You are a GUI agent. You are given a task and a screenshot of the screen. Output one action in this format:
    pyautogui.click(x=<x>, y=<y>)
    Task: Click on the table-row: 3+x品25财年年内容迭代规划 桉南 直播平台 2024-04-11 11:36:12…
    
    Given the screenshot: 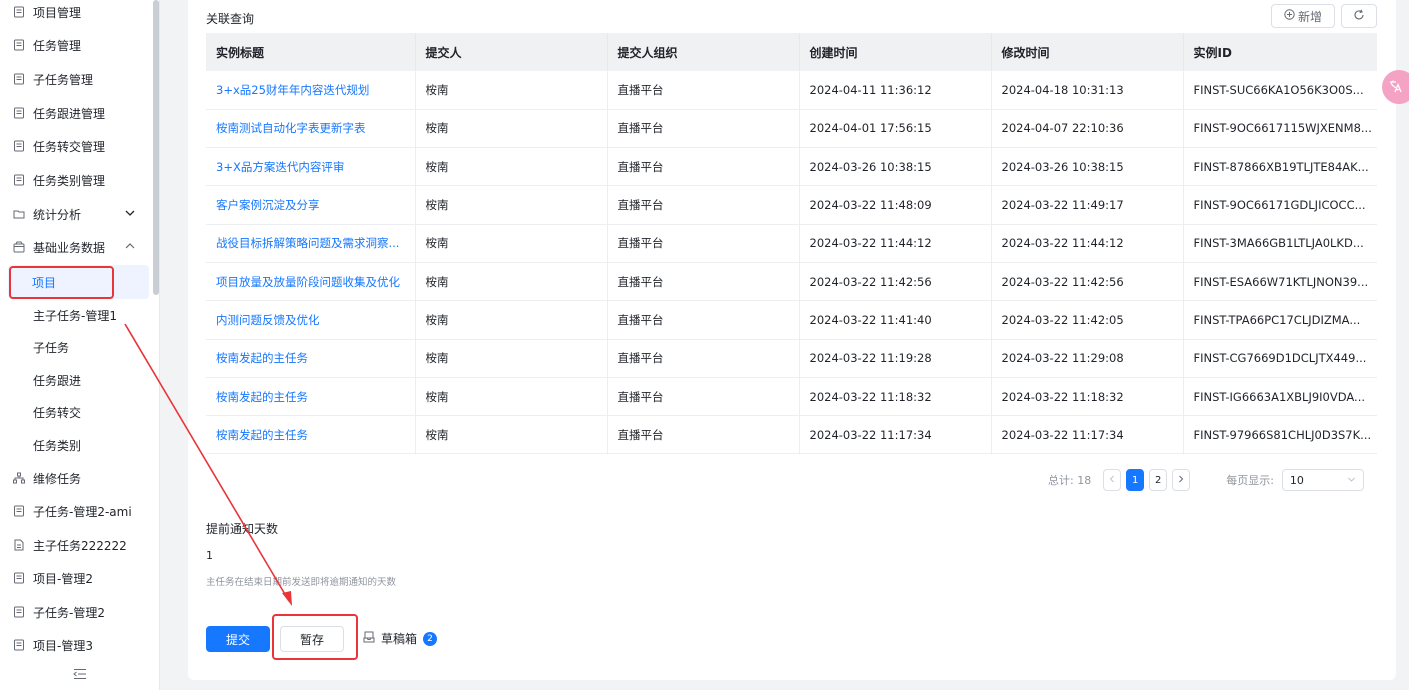 What is the action you would take?
    pyautogui.click(x=791, y=90)
    